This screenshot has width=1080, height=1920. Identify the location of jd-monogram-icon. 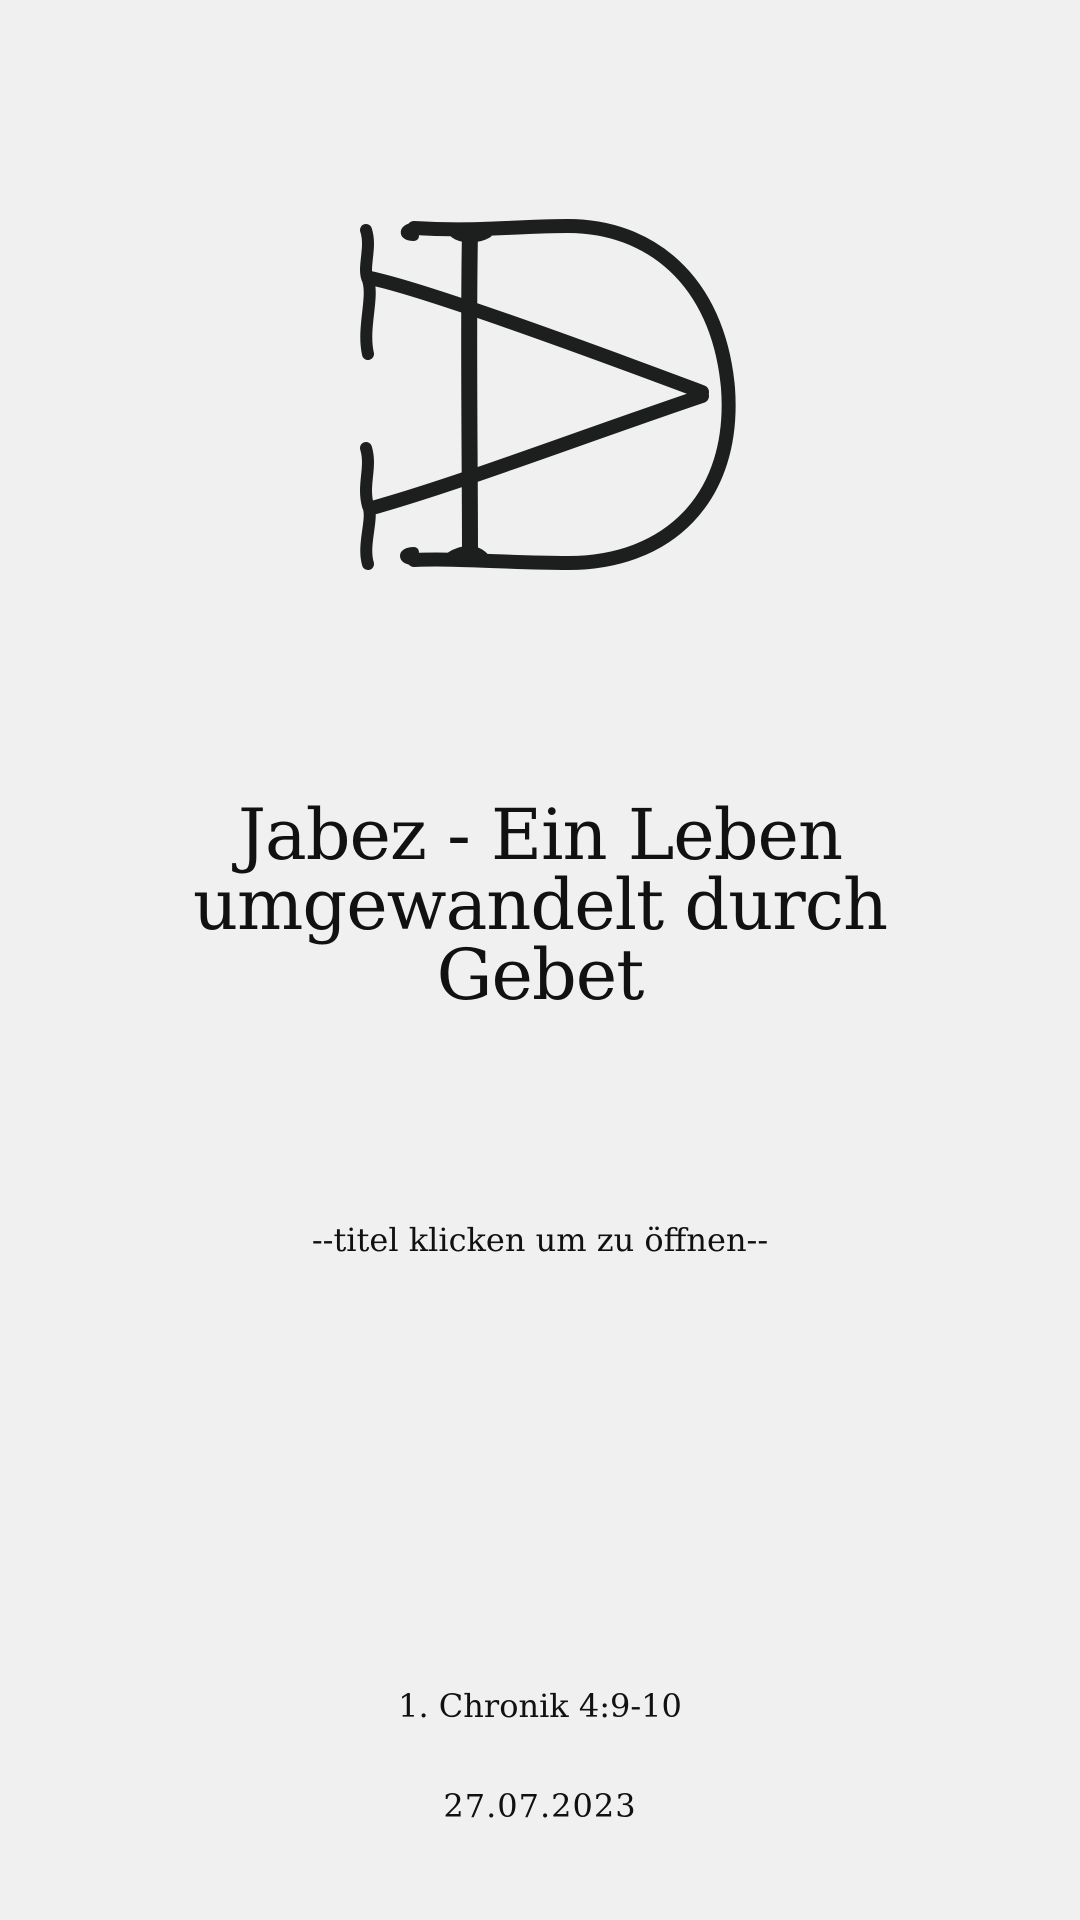
(553, 396).